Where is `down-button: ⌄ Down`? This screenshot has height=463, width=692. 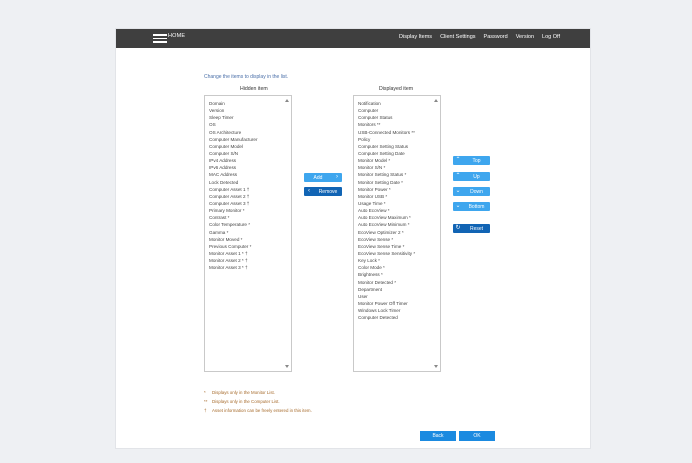
down-button: ⌄ Down is located at coordinates (471, 191).